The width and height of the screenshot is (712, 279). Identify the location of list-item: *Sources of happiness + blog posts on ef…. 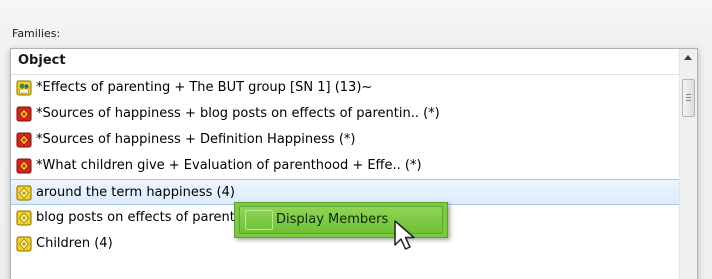
(345, 114).